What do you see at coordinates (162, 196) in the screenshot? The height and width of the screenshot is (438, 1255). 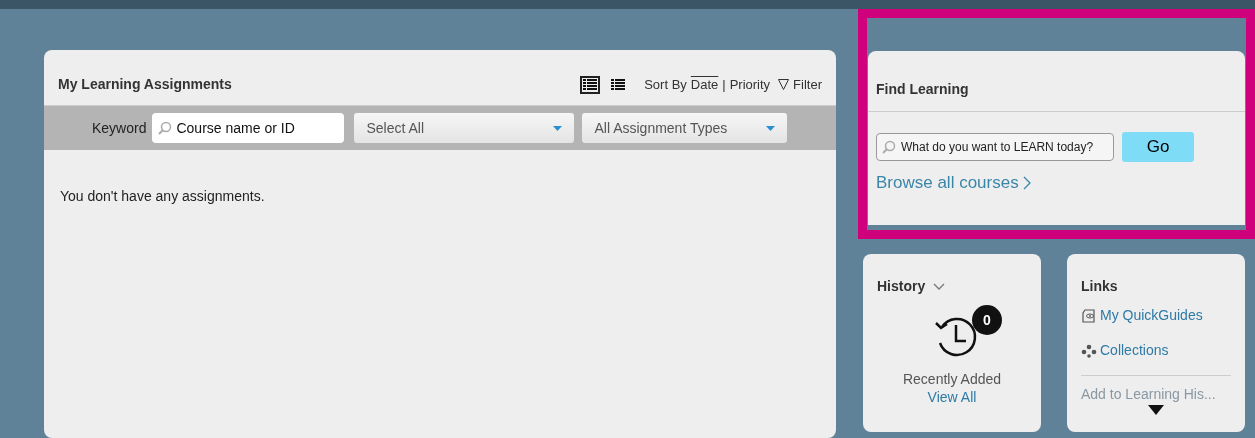 I see `empty-message: You don't have any assignments.` at bounding box center [162, 196].